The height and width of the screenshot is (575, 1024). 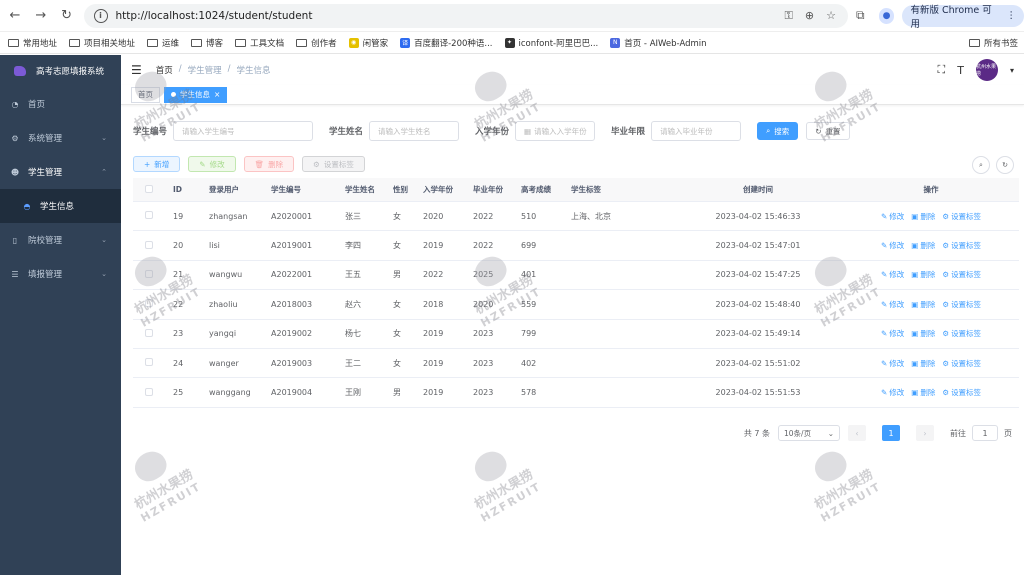 What do you see at coordinates (145, 94) in the screenshot?
I see `tag-home: 首页` at bounding box center [145, 94].